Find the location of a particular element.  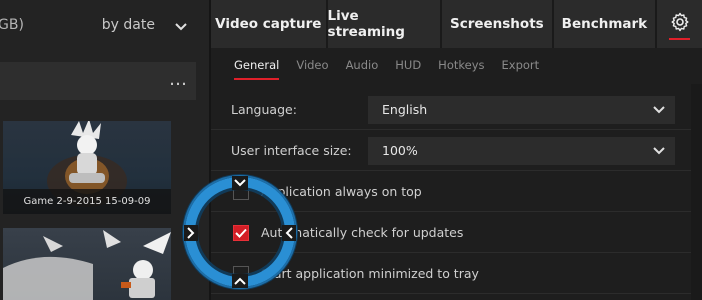

language-row: Language: English is located at coordinates (451, 110).